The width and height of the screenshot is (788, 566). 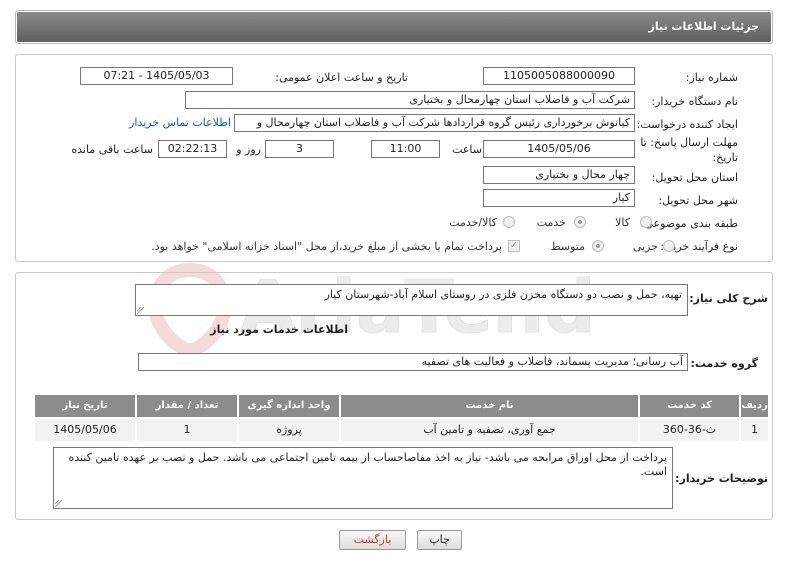 What do you see at coordinates (559, 149) in the screenshot?
I see `deadline-date-field: 1405/05/06` at bounding box center [559, 149].